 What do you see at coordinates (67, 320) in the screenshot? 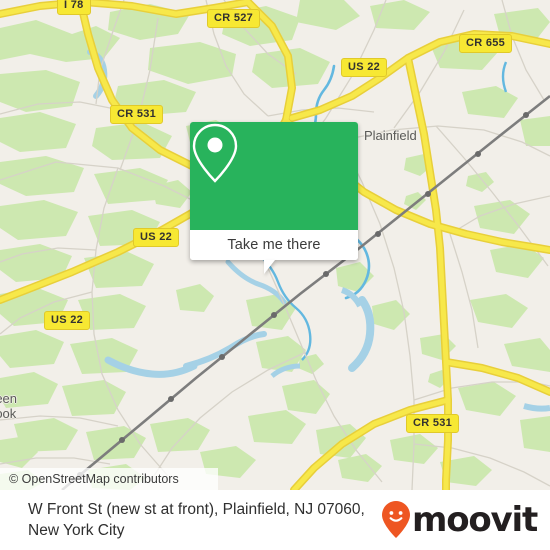
I see `shield-us22-c: US 22` at bounding box center [67, 320].